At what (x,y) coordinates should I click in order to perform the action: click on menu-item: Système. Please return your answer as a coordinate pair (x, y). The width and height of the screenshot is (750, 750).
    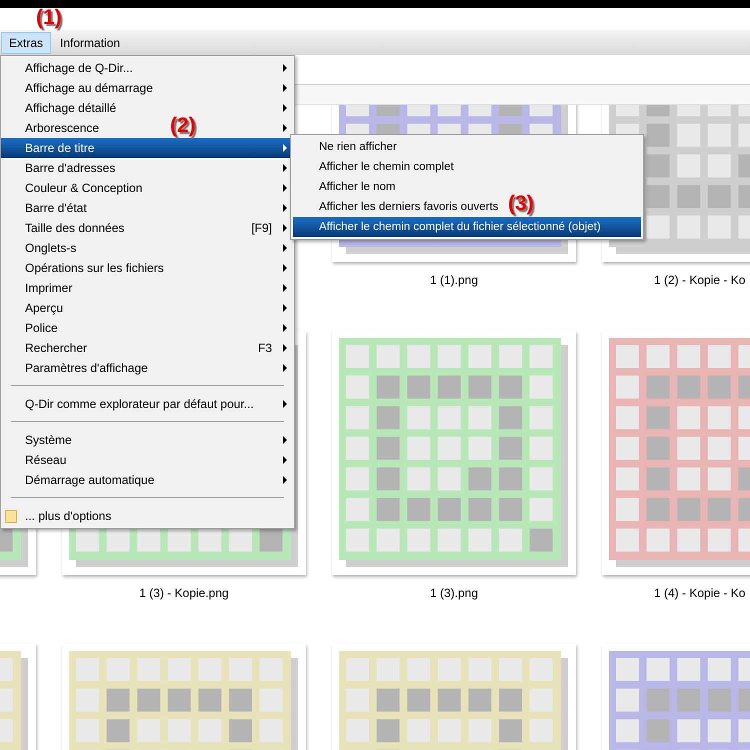
    Looking at the image, I should click on (39, 440).